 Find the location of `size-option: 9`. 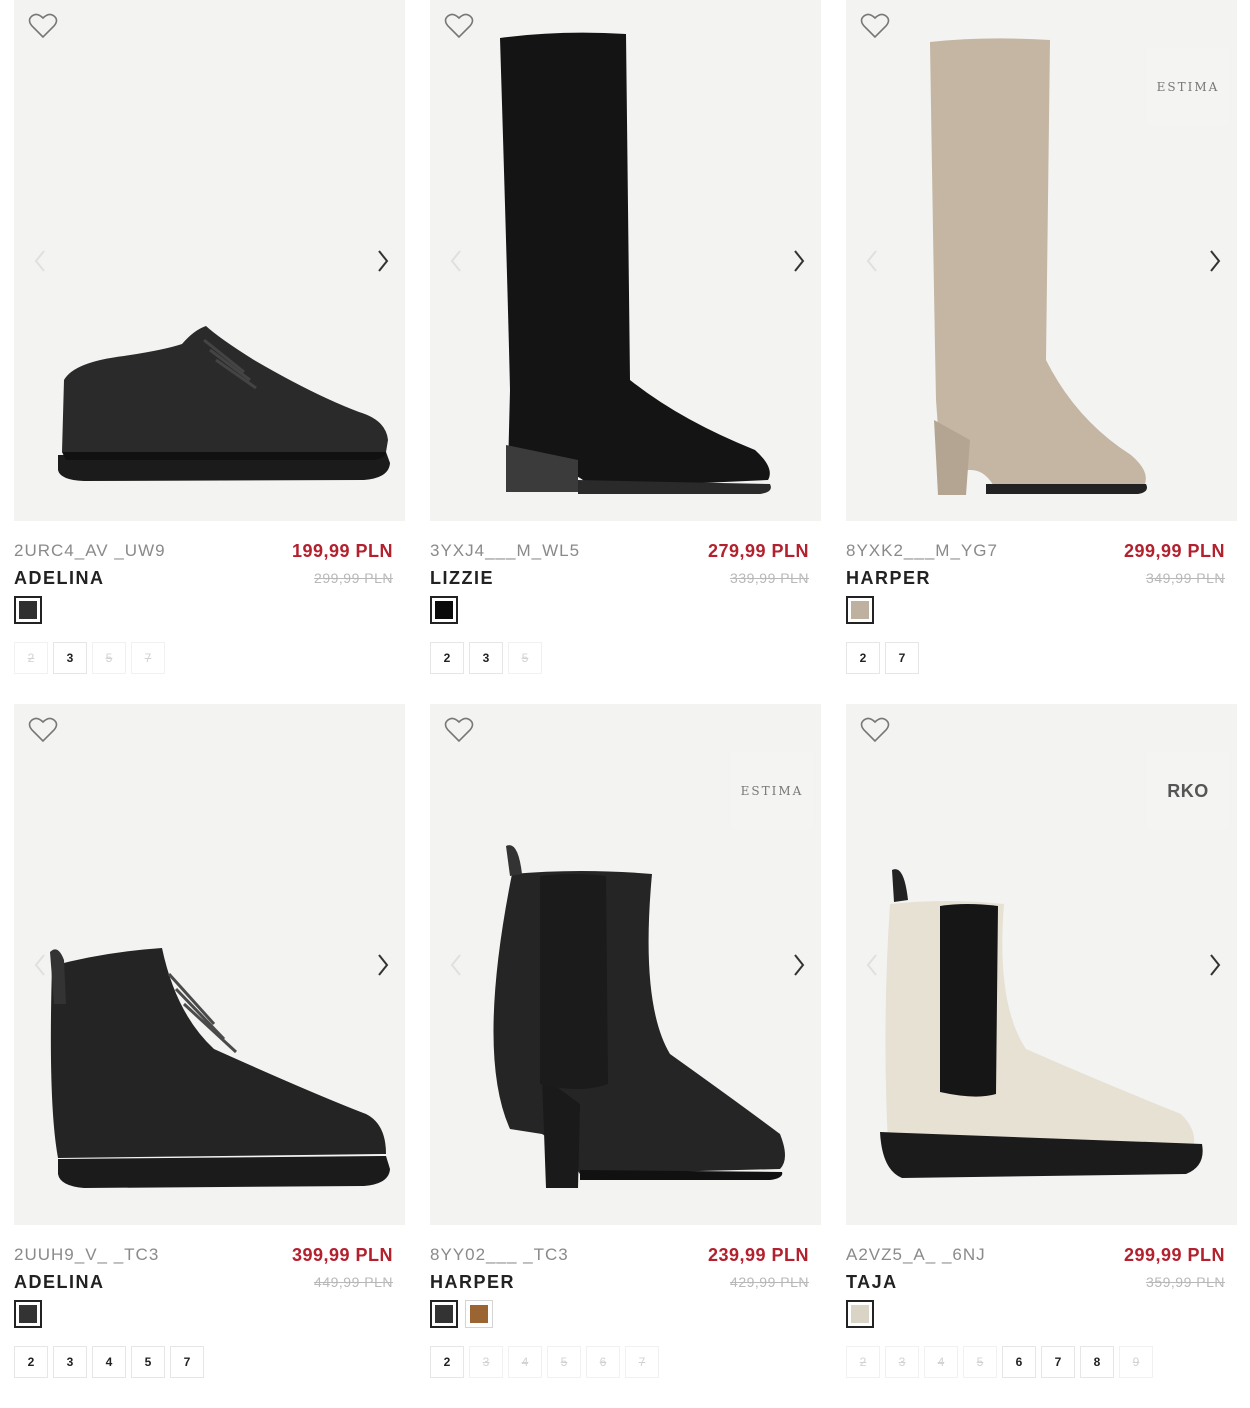

size-option: 9 is located at coordinates (1136, 1362).